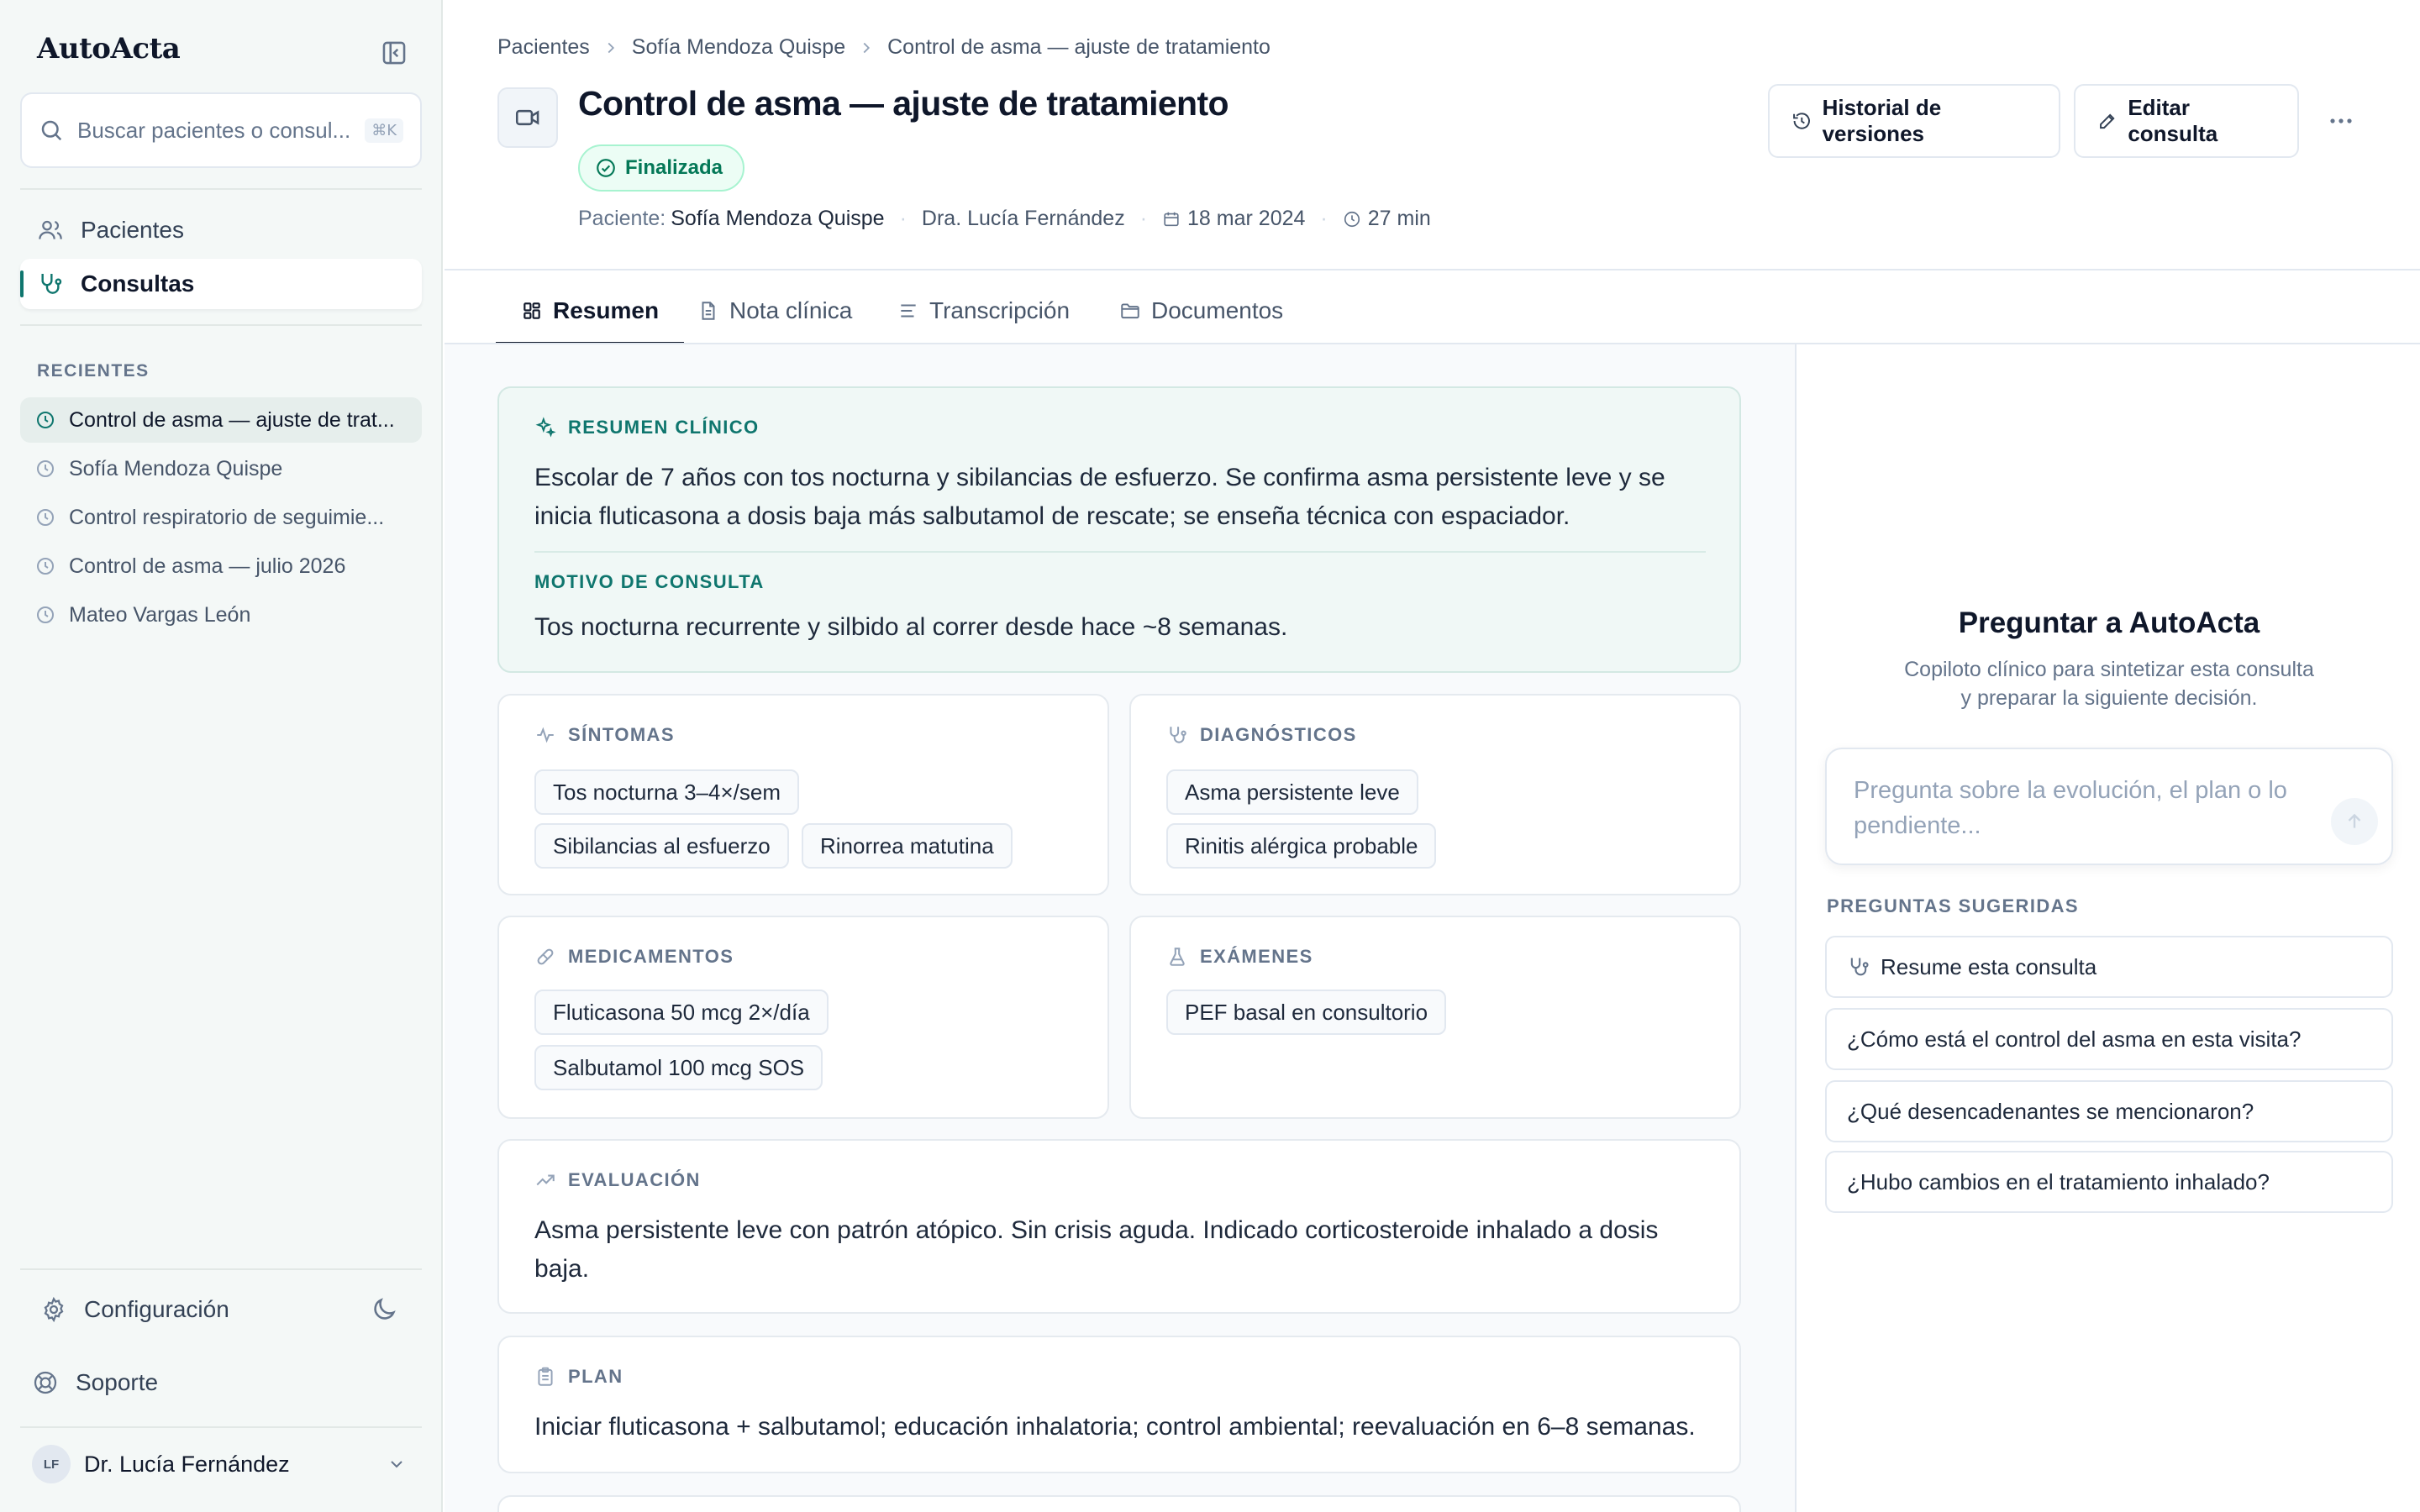 The image size is (2420, 1512). What do you see at coordinates (1217, 310) in the screenshot?
I see `tab-label: Documentos` at bounding box center [1217, 310].